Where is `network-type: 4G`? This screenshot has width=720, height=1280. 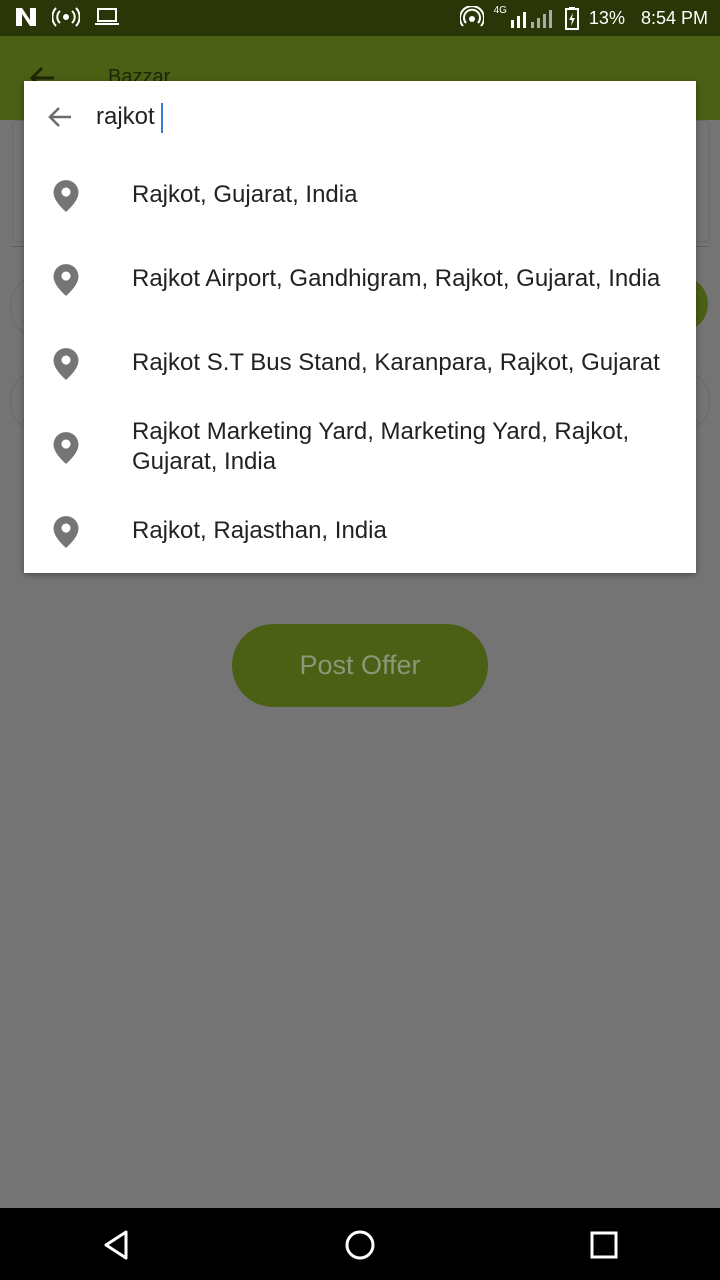
network-type: 4G is located at coordinates (500, 10).